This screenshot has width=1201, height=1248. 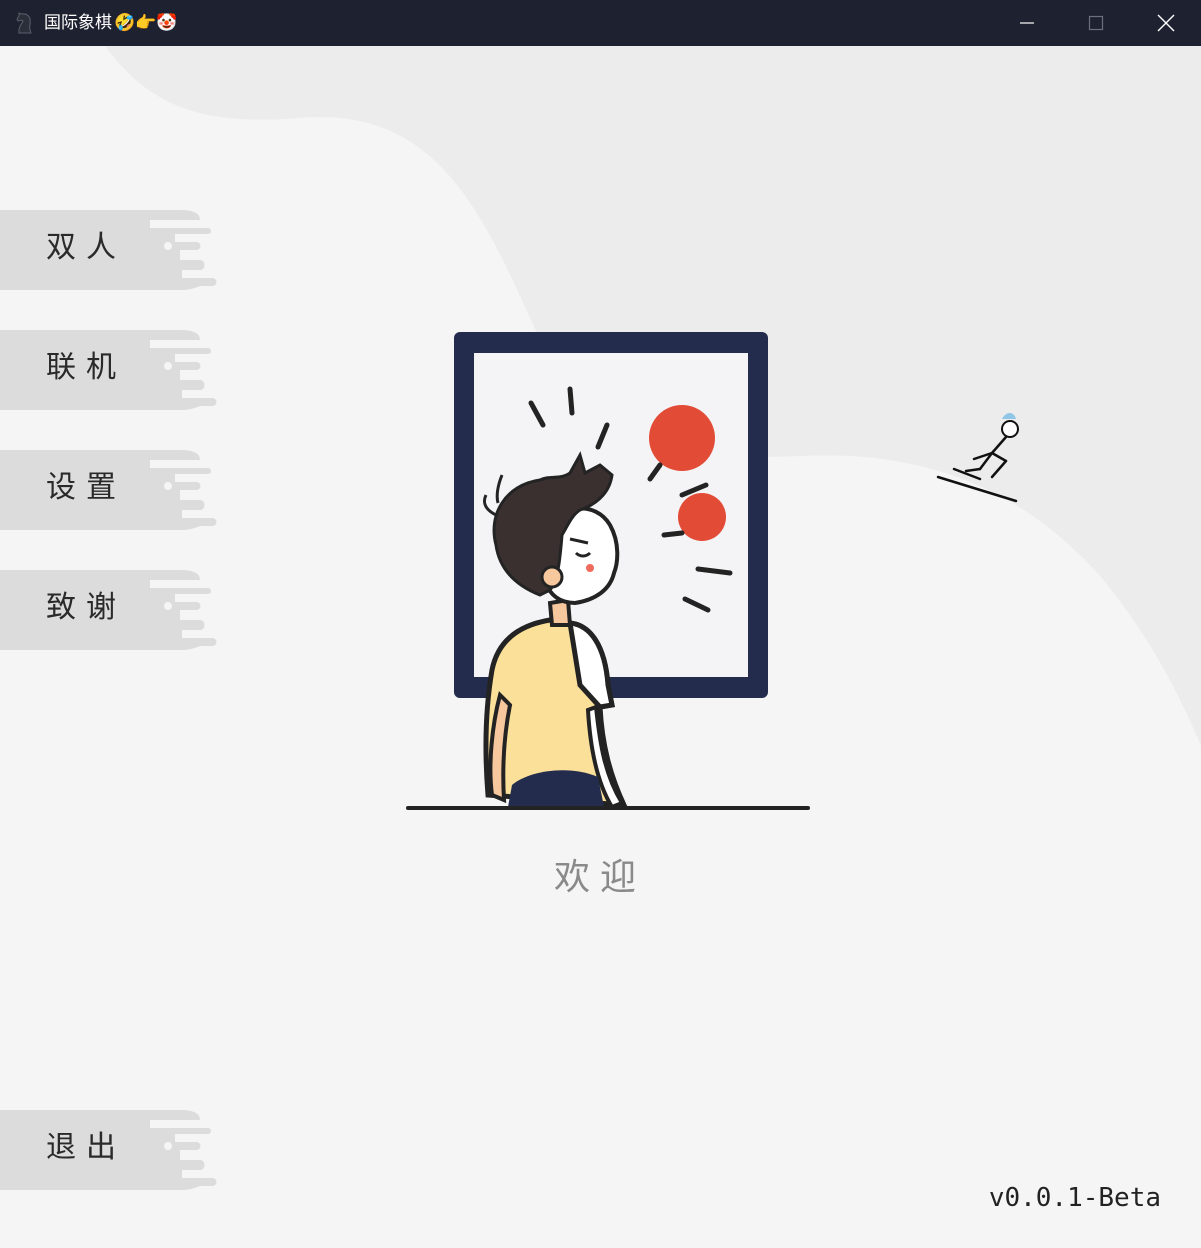 I want to click on menu-label: 致谢, so click(x=86, y=607).